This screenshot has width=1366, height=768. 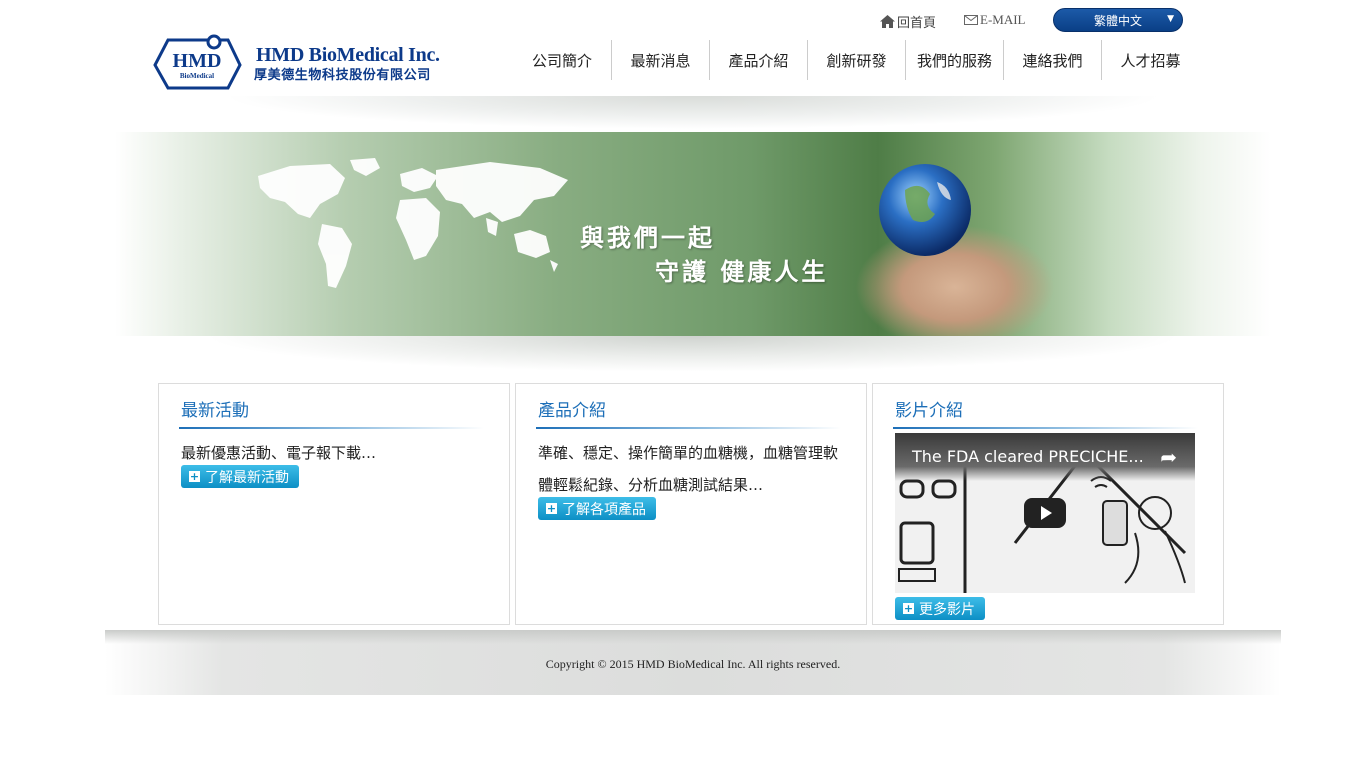 I want to click on home-icon, so click(x=887, y=21).